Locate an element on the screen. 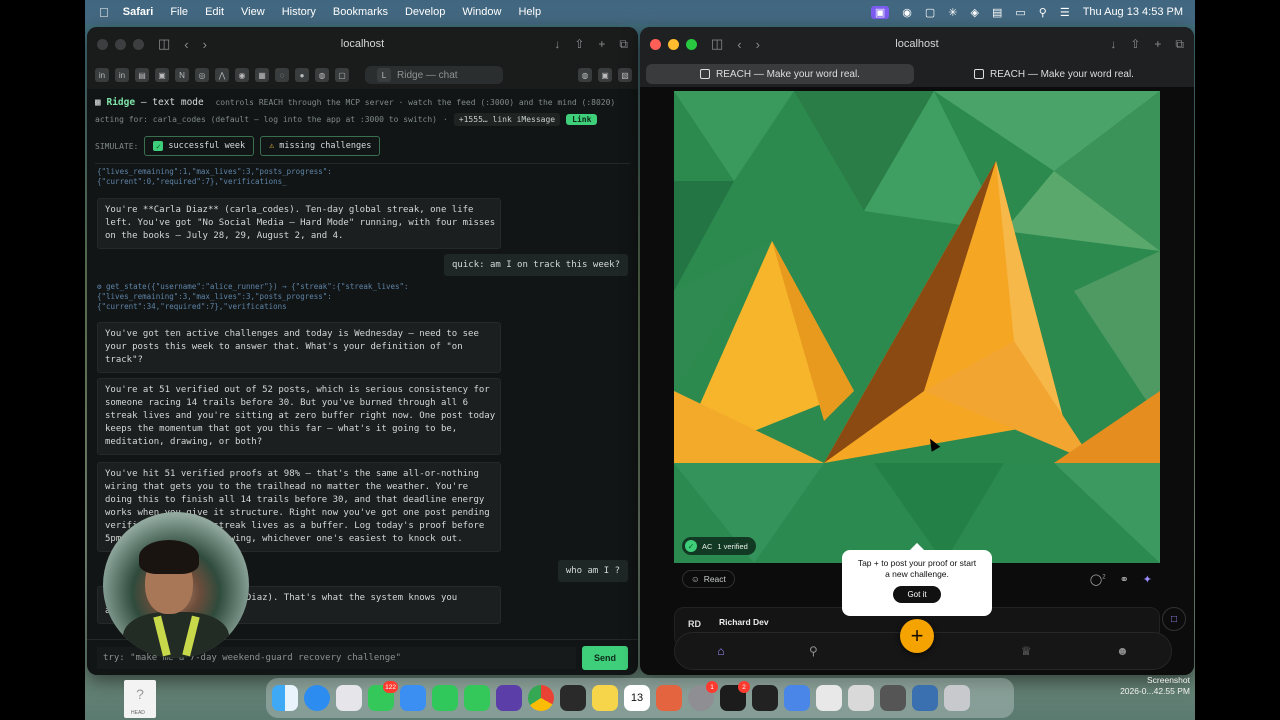 The height and width of the screenshot is (720, 1280). chat-bubble-icon: □ is located at coordinates (1174, 619).